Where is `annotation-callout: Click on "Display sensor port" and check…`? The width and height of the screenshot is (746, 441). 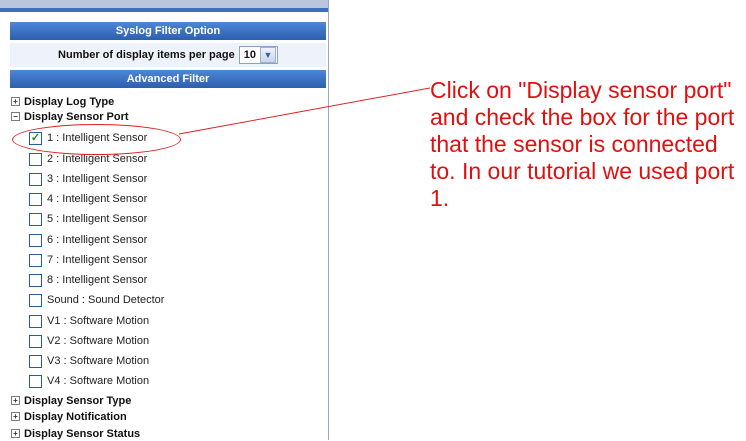 annotation-callout: Click on "Display sensor port" and check… is located at coordinates (582, 144).